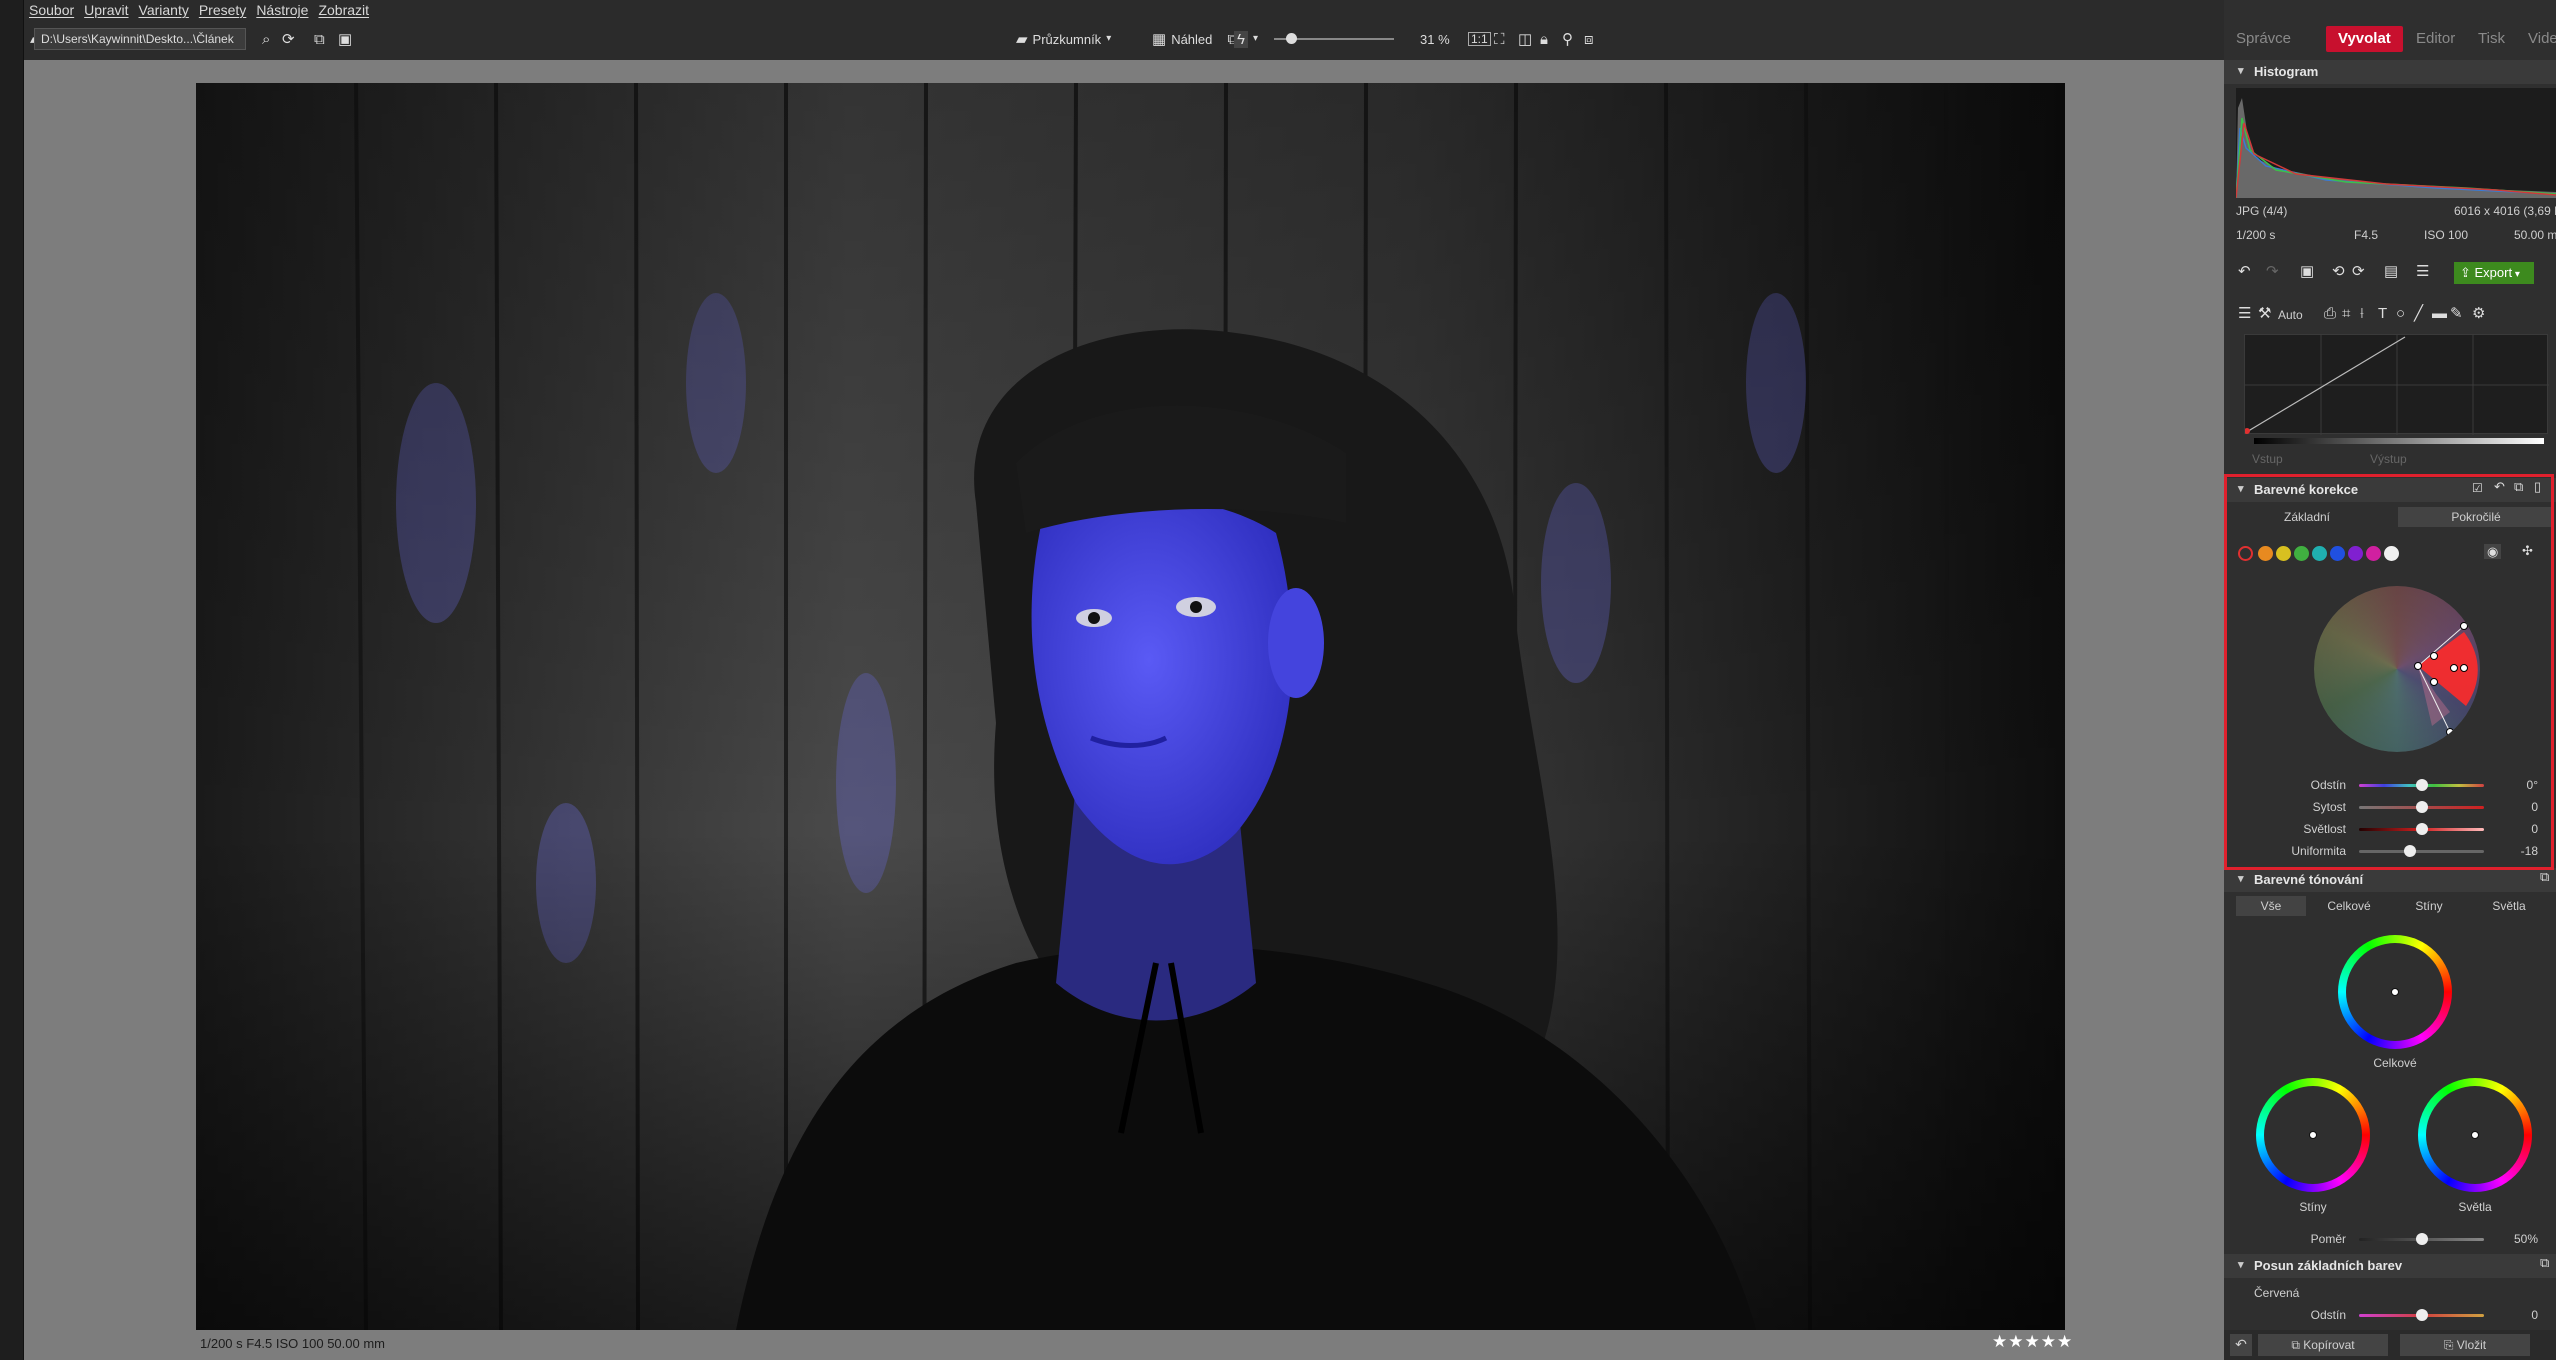 Image resolution: width=2556 pixels, height=1360 pixels. I want to click on histogram-header: Histogram, so click(2390, 72).